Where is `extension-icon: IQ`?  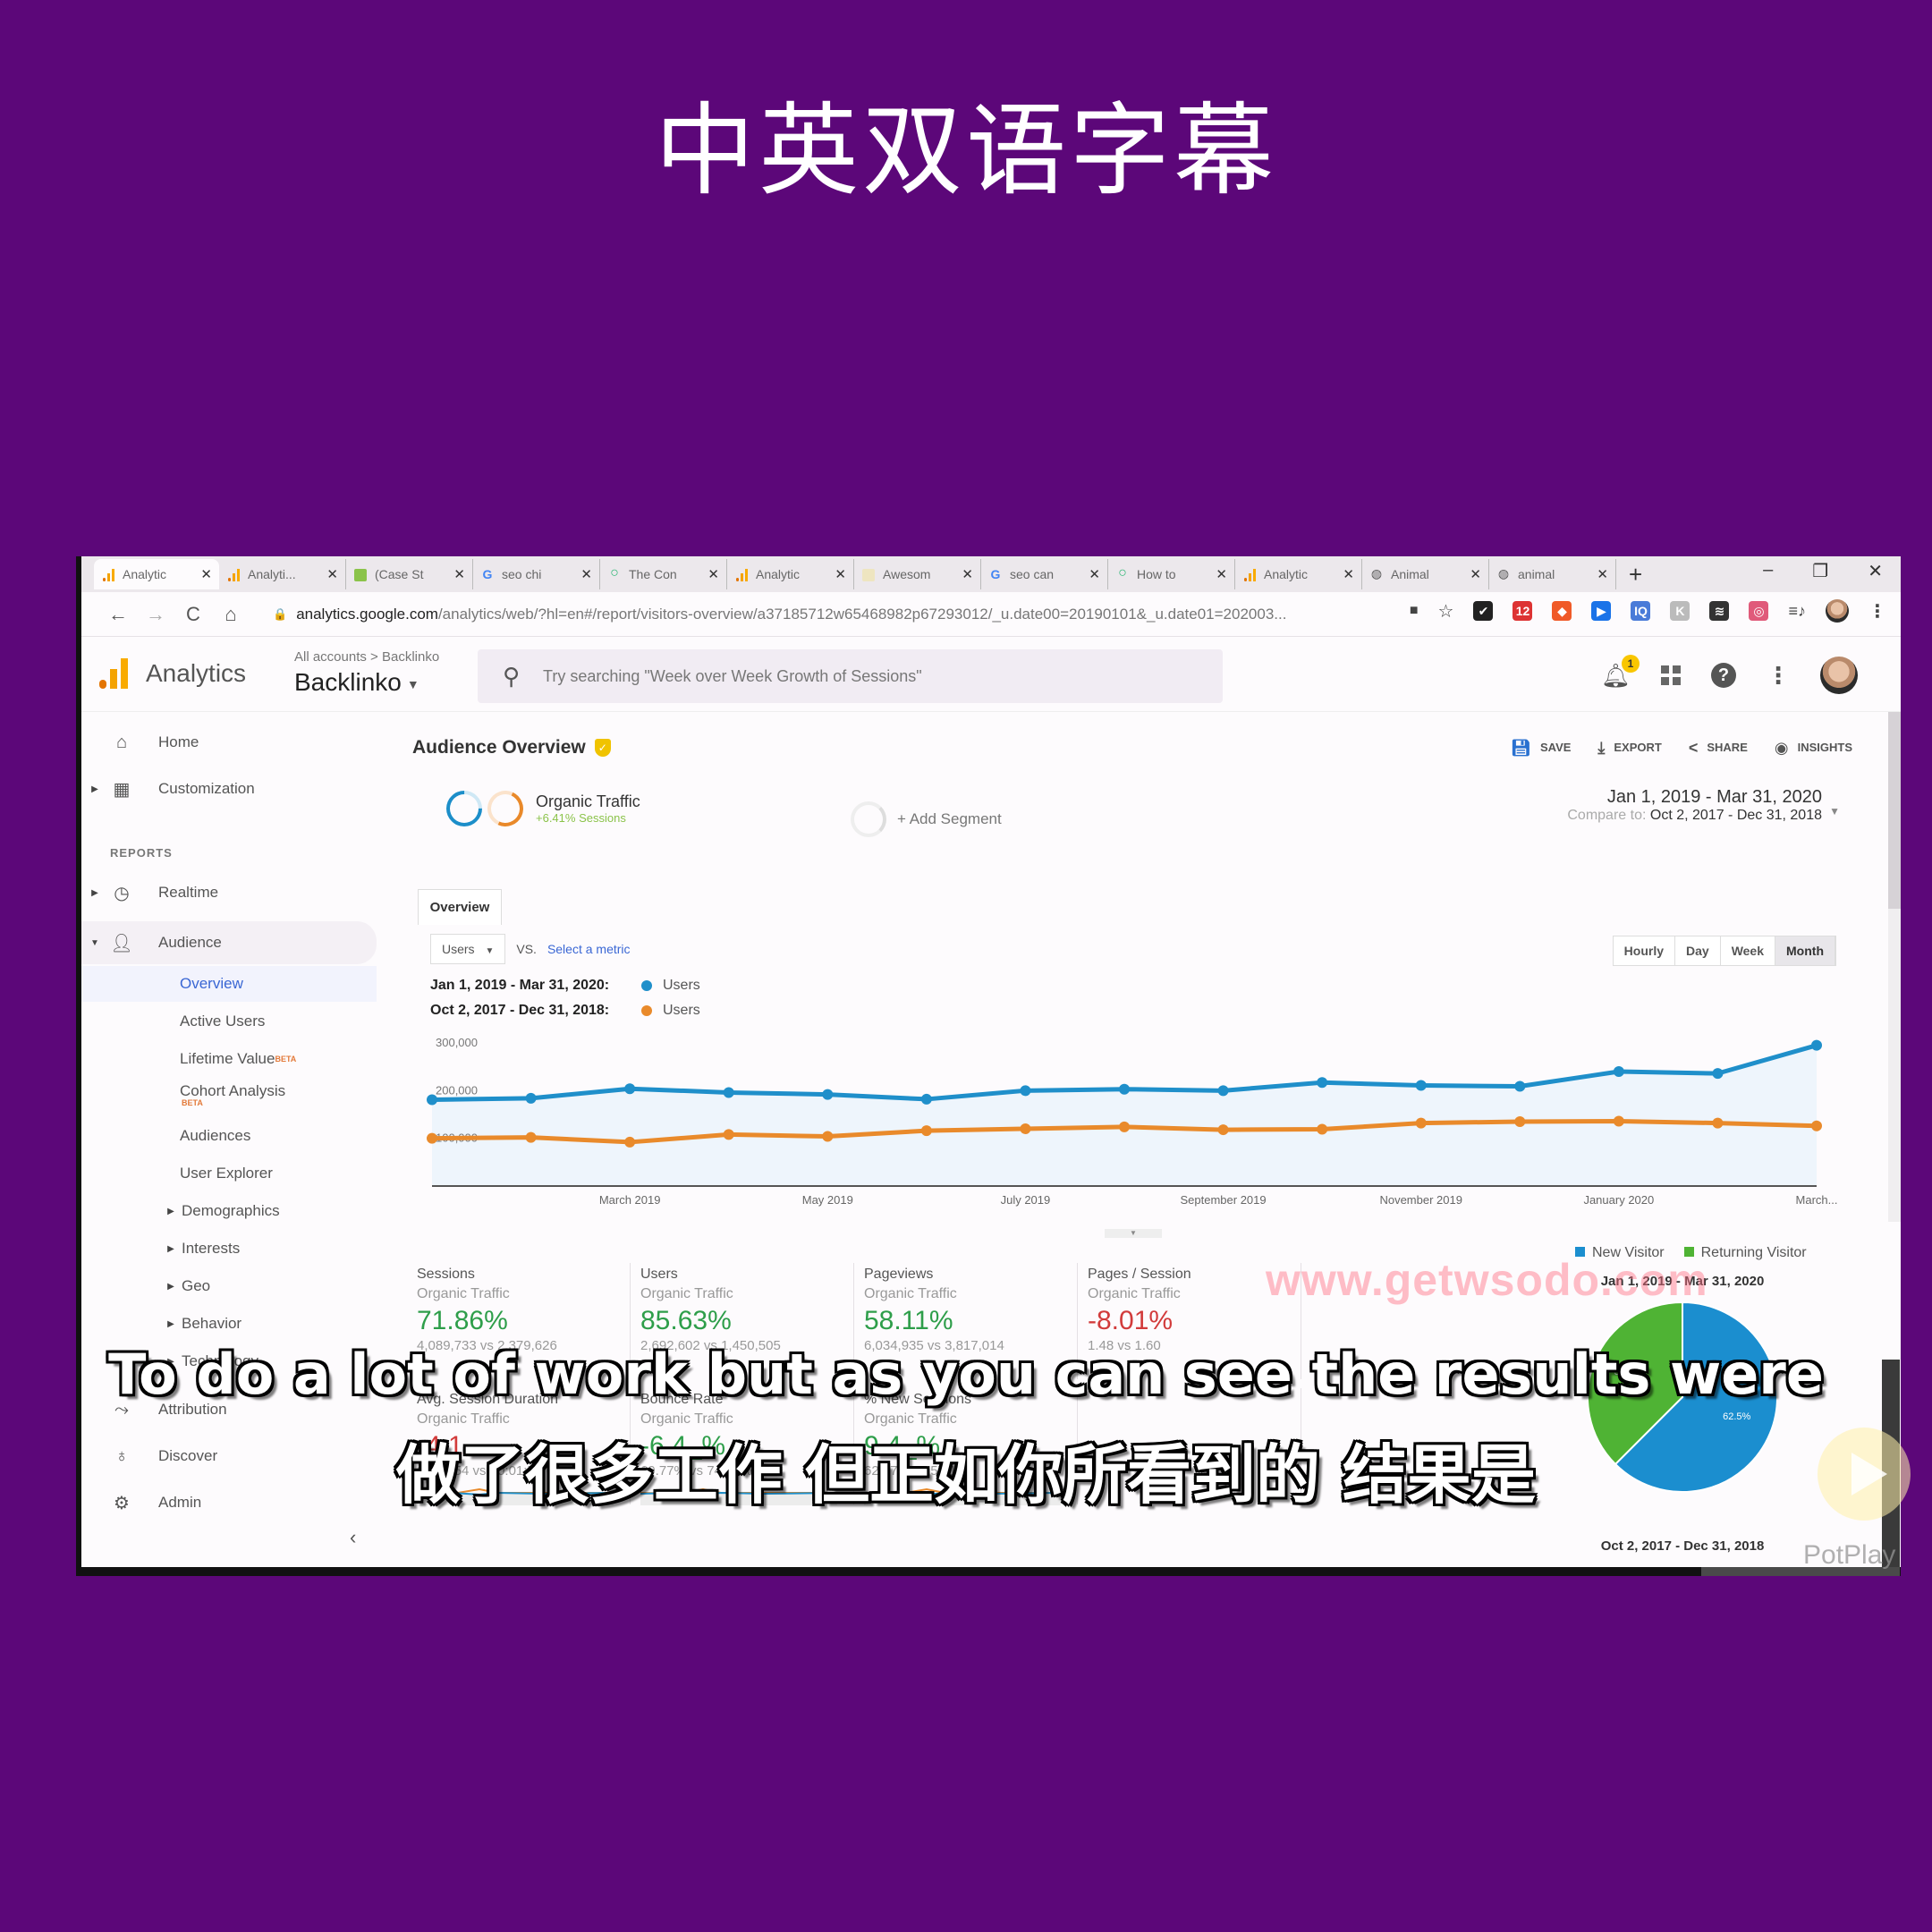 extension-icon: IQ is located at coordinates (1641, 611).